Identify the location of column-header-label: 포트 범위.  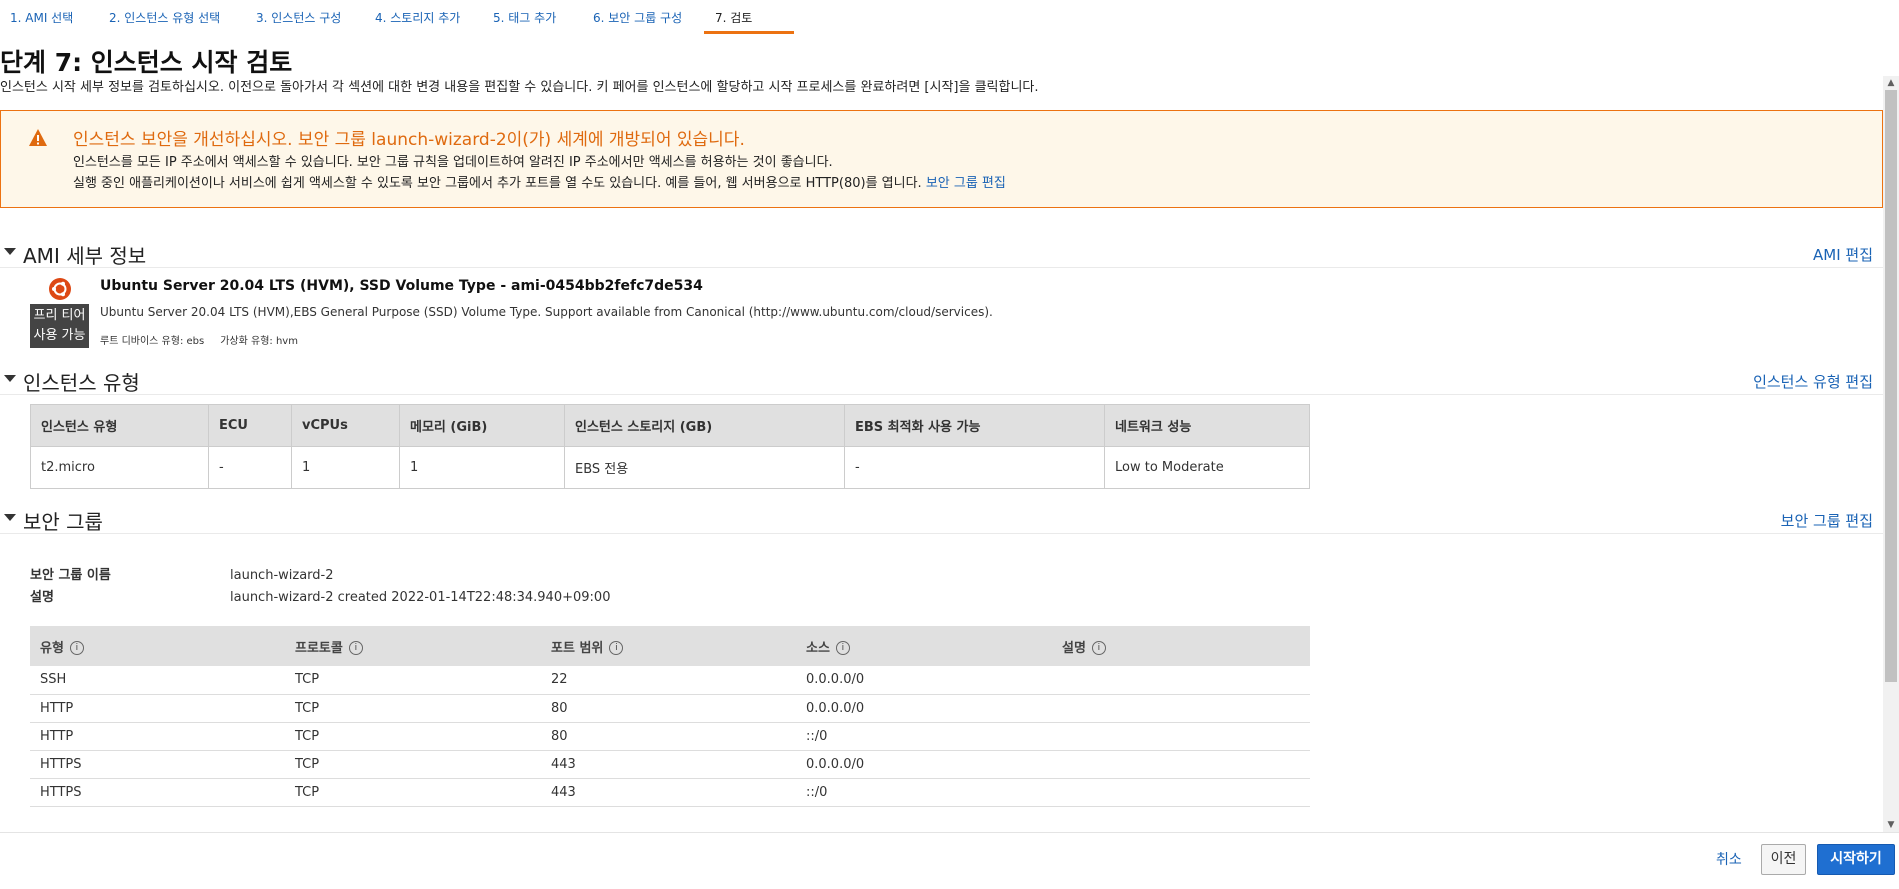
(577, 648).